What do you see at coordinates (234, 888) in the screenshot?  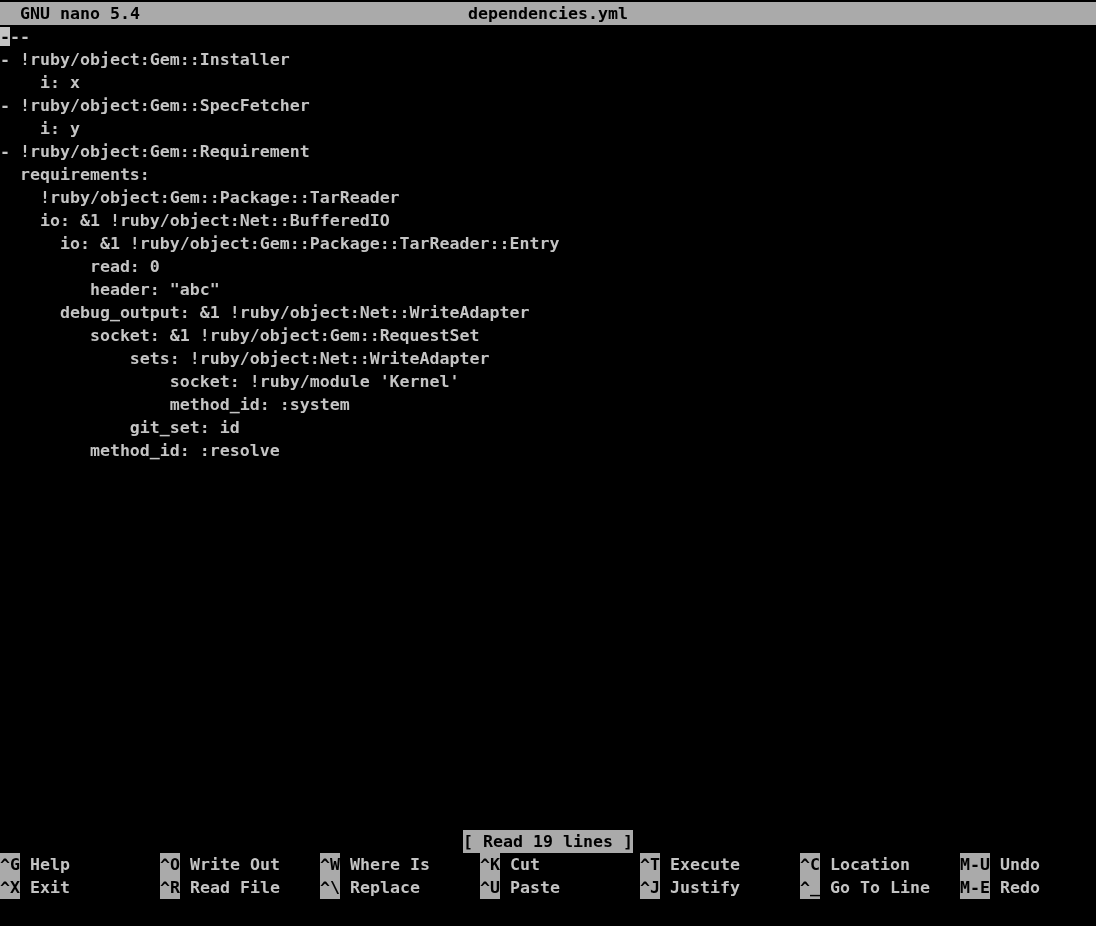 I see `shortcut-label: Read File` at bounding box center [234, 888].